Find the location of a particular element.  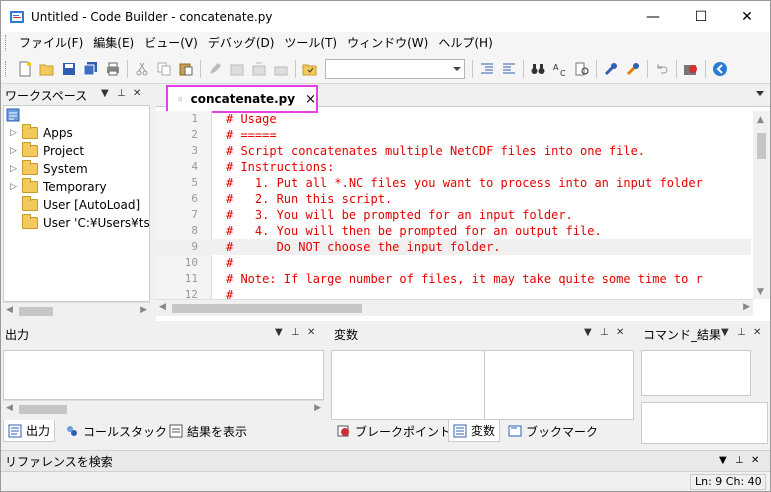

folder-code-icon is located at coordinates (309, 69).